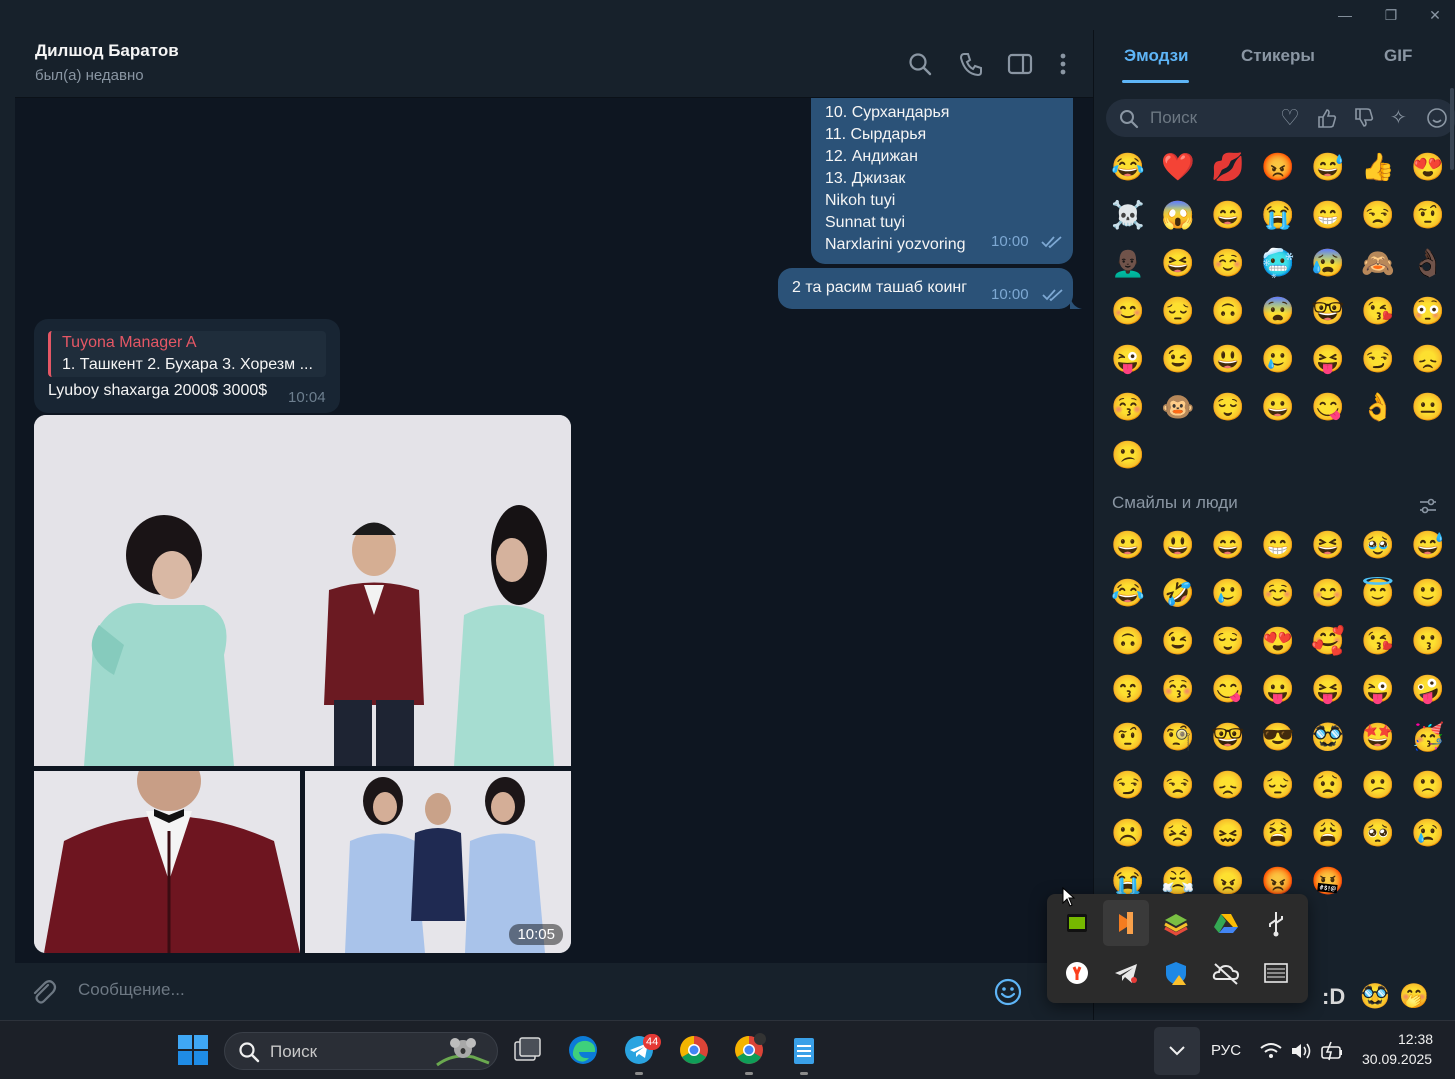  I want to click on emoji-cell: 😇, so click(1378, 593).